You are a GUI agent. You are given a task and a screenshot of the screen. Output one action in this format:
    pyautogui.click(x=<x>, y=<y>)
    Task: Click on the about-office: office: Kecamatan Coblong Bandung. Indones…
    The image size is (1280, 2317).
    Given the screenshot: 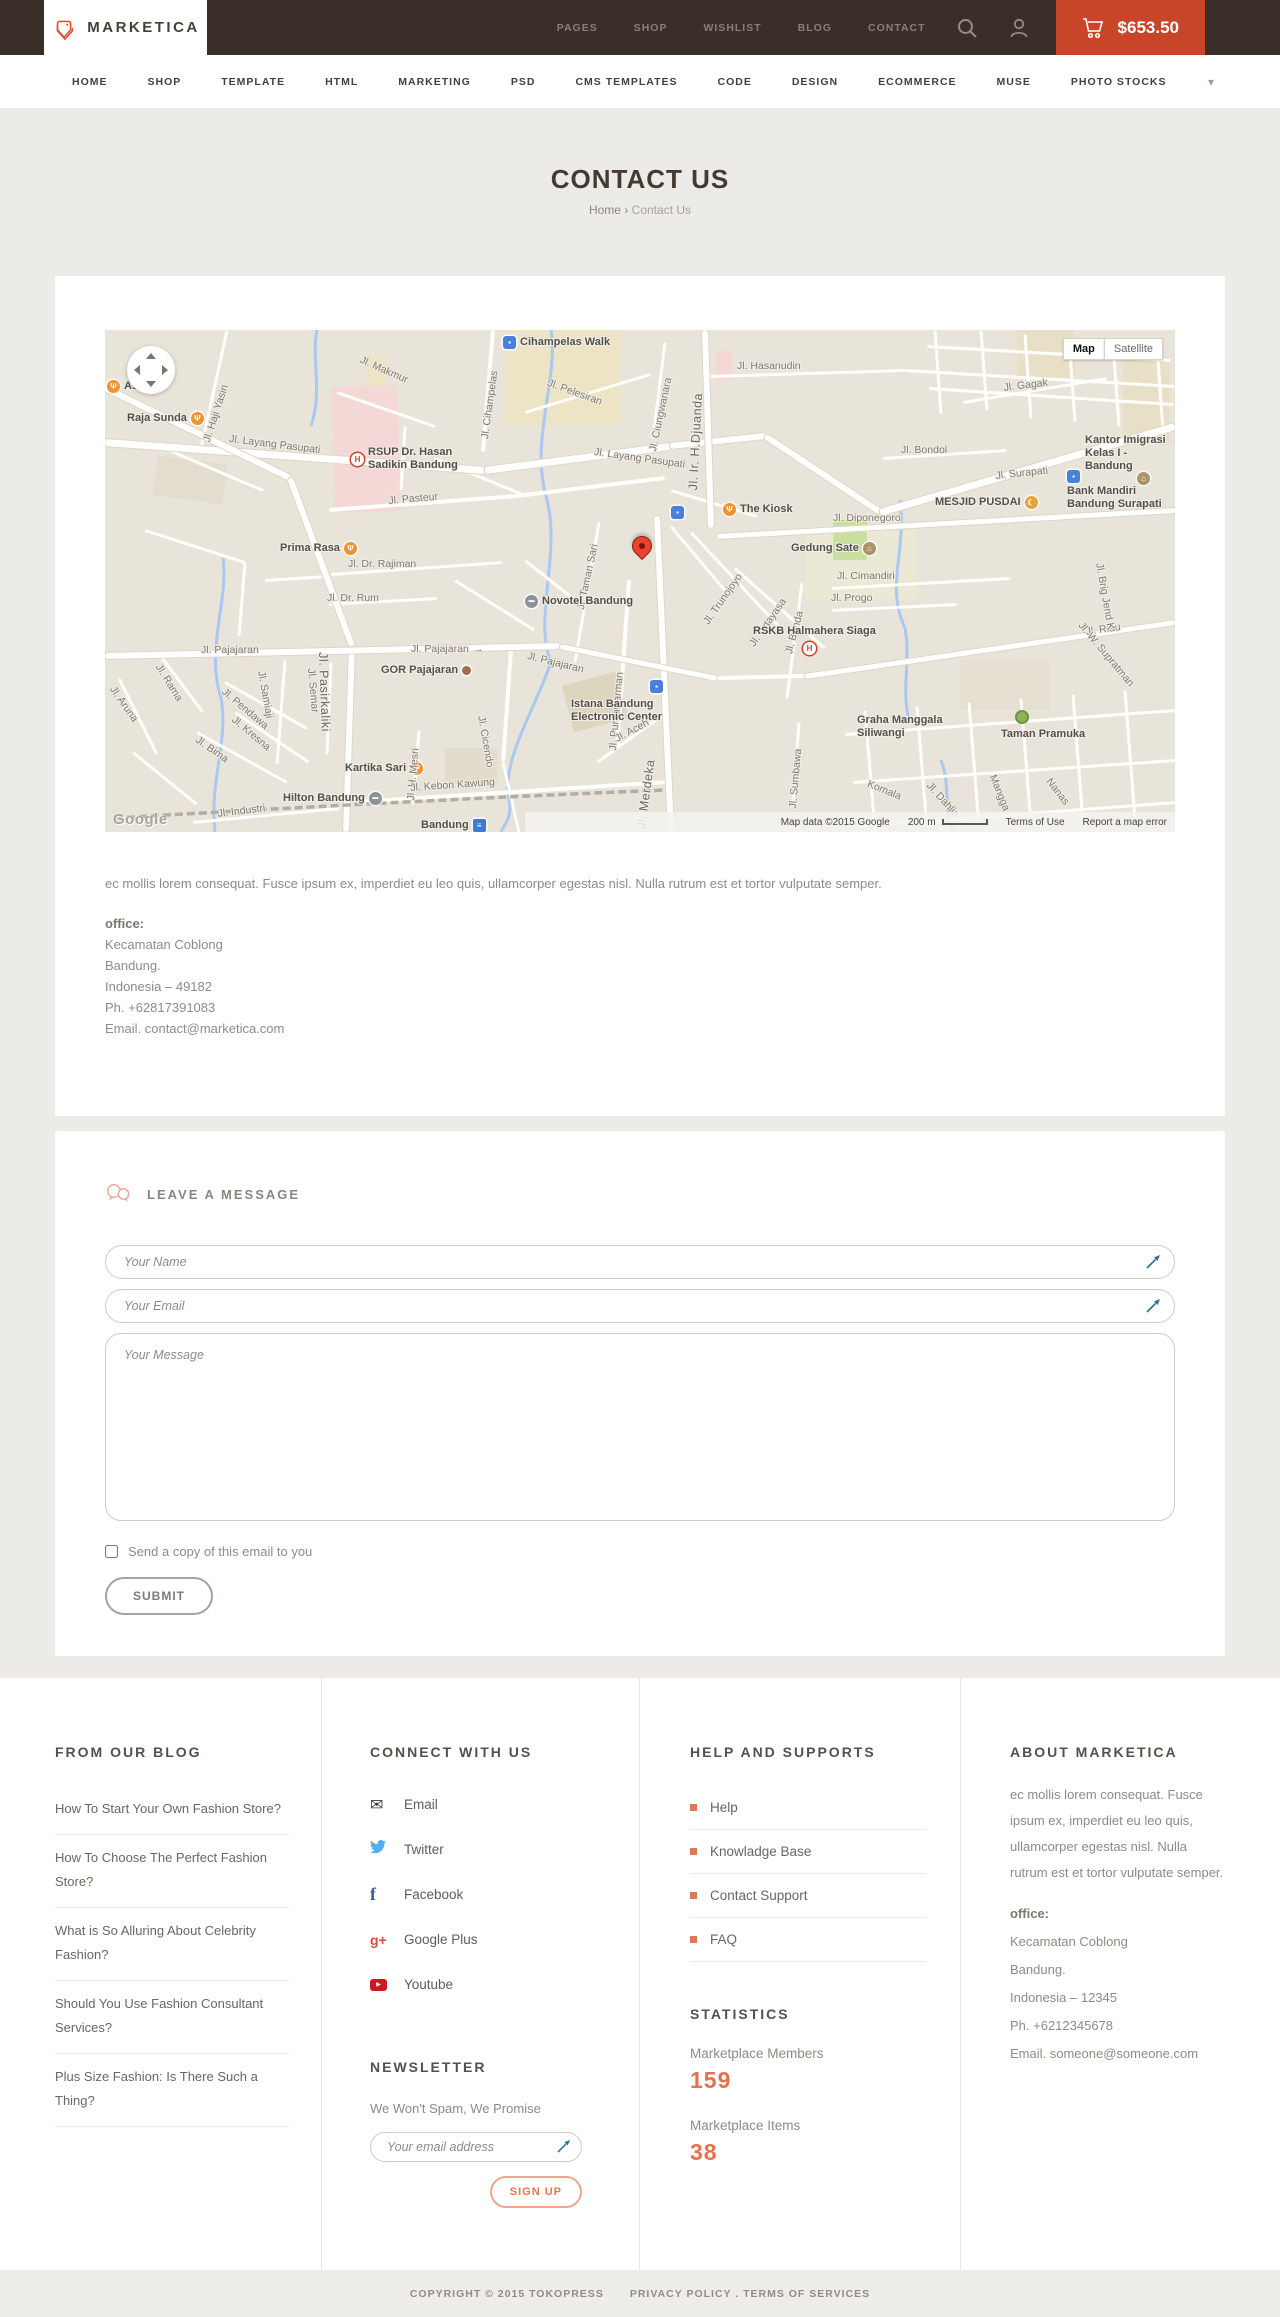 What is the action you would take?
    pyautogui.click(x=1117, y=1984)
    